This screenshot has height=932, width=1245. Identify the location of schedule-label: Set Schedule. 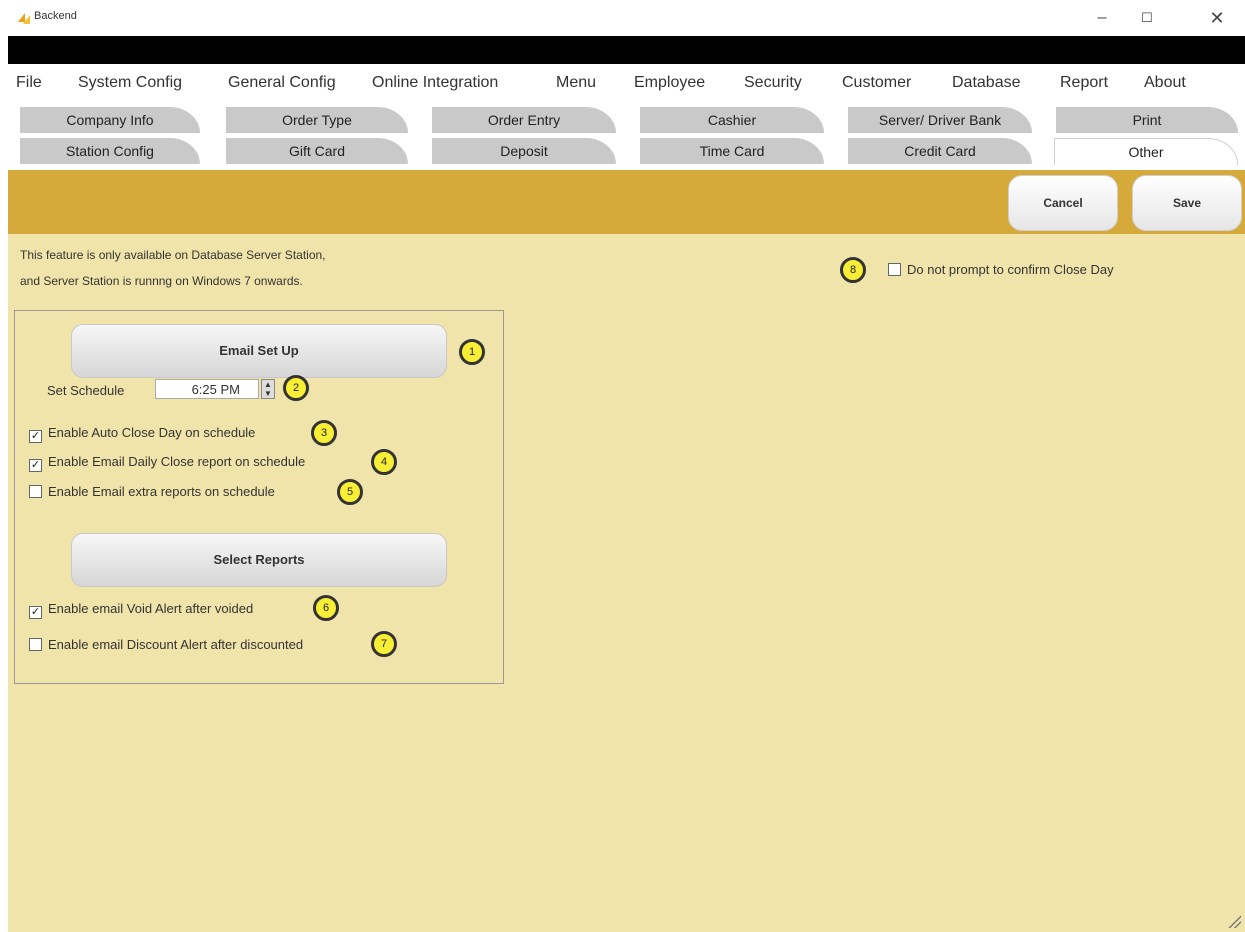
(86, 390).